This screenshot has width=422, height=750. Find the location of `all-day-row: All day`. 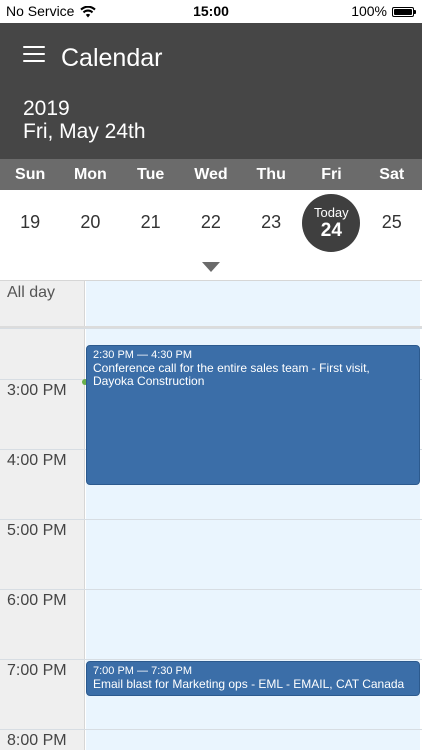

all-day-row: All day is located at coordinates (211, 304).